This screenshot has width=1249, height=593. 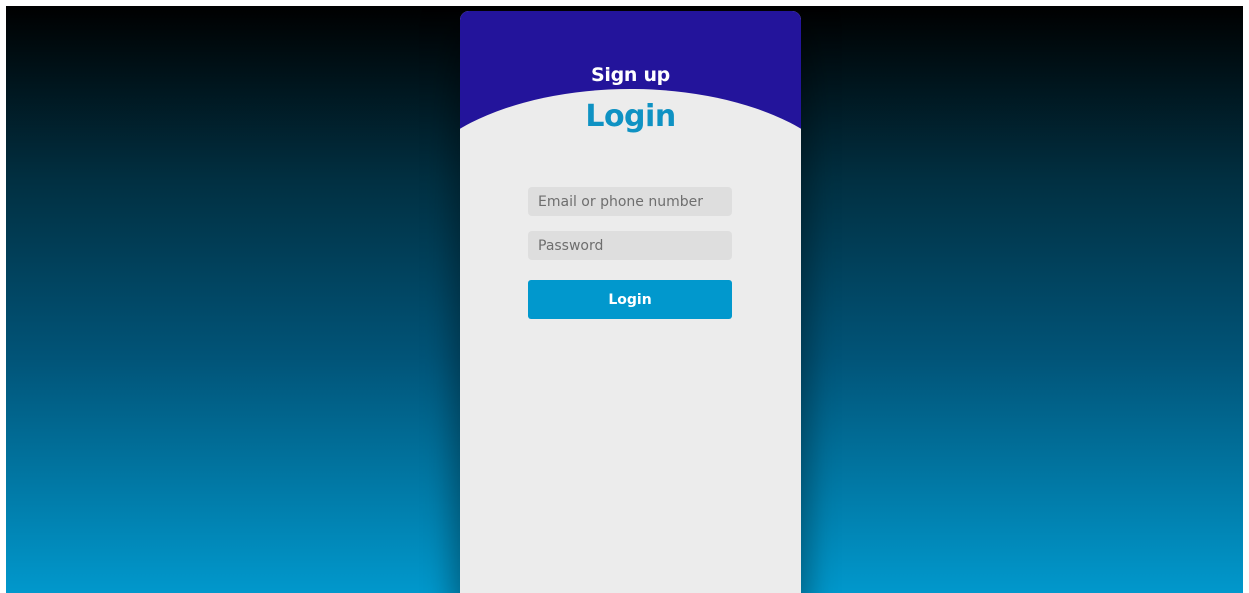 What do you see at coordinates (630, 201) in the screenshot?
I see `email-field` at bounding box center [630, 201].